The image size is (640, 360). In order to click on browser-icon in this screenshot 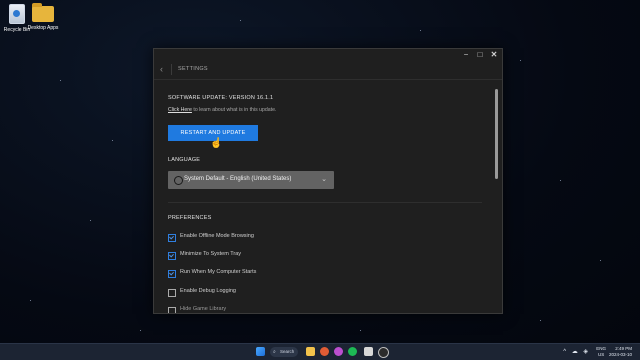, I will do `click(324, 351)`.